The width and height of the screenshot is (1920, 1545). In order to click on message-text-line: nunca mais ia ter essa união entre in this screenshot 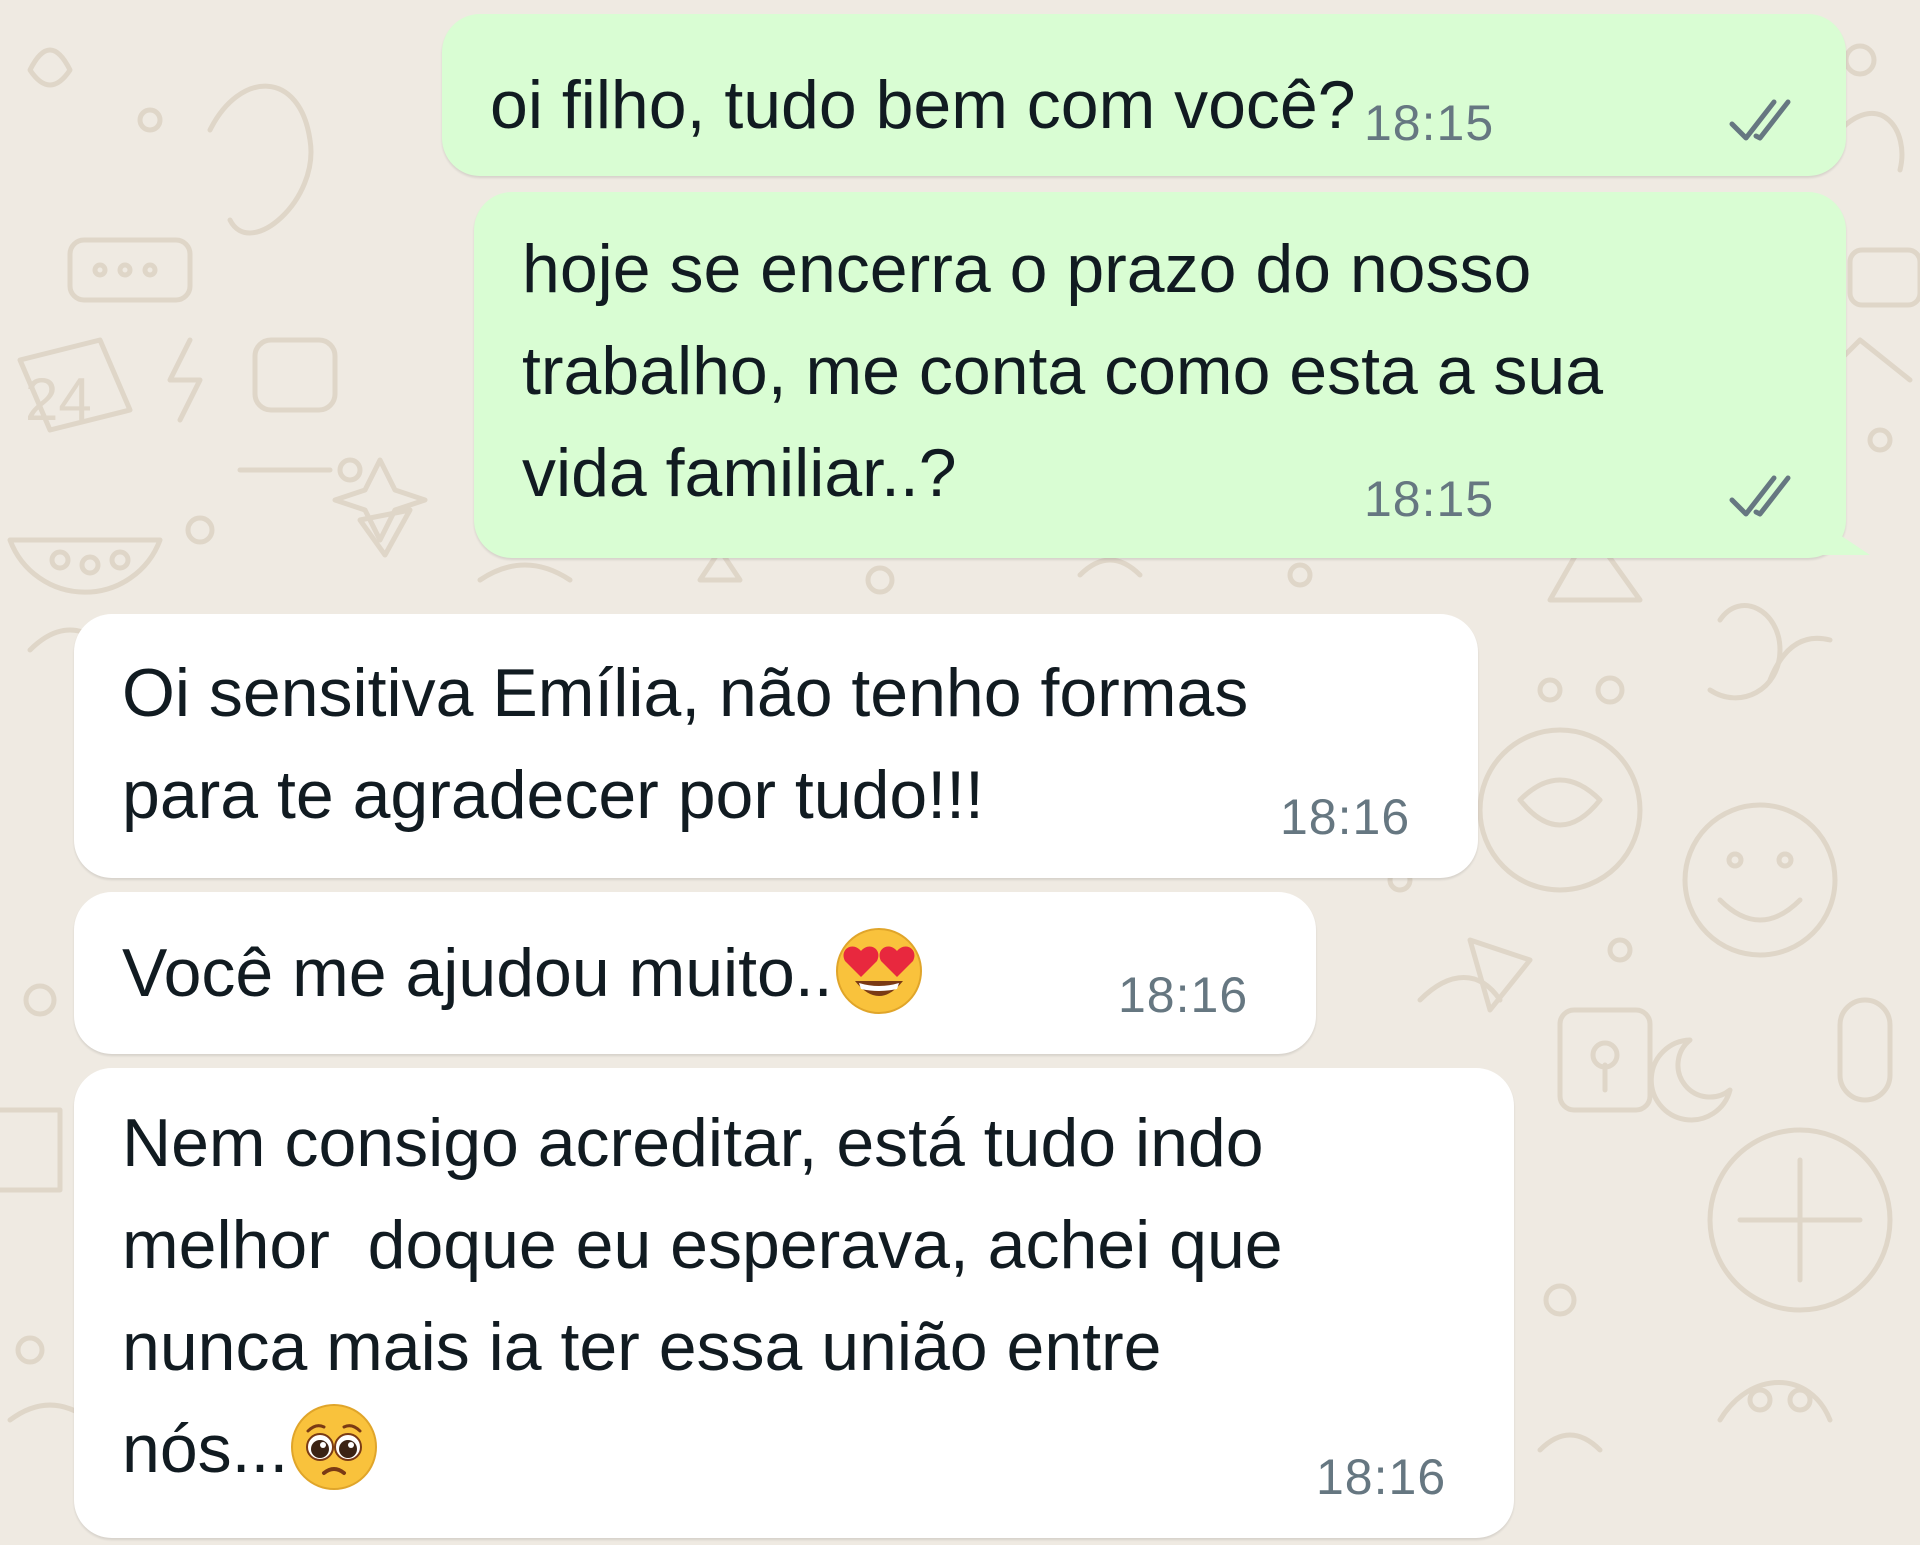, I will do `click(642, 1347)`.